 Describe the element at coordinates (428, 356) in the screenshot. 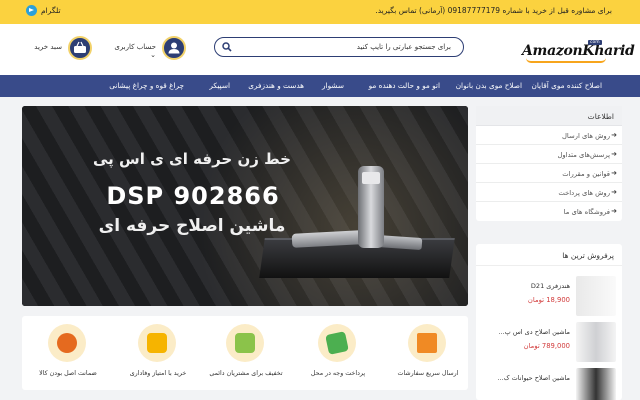

I see `feature-fast-shipping: ارسال سریع سفارشات` at that location.